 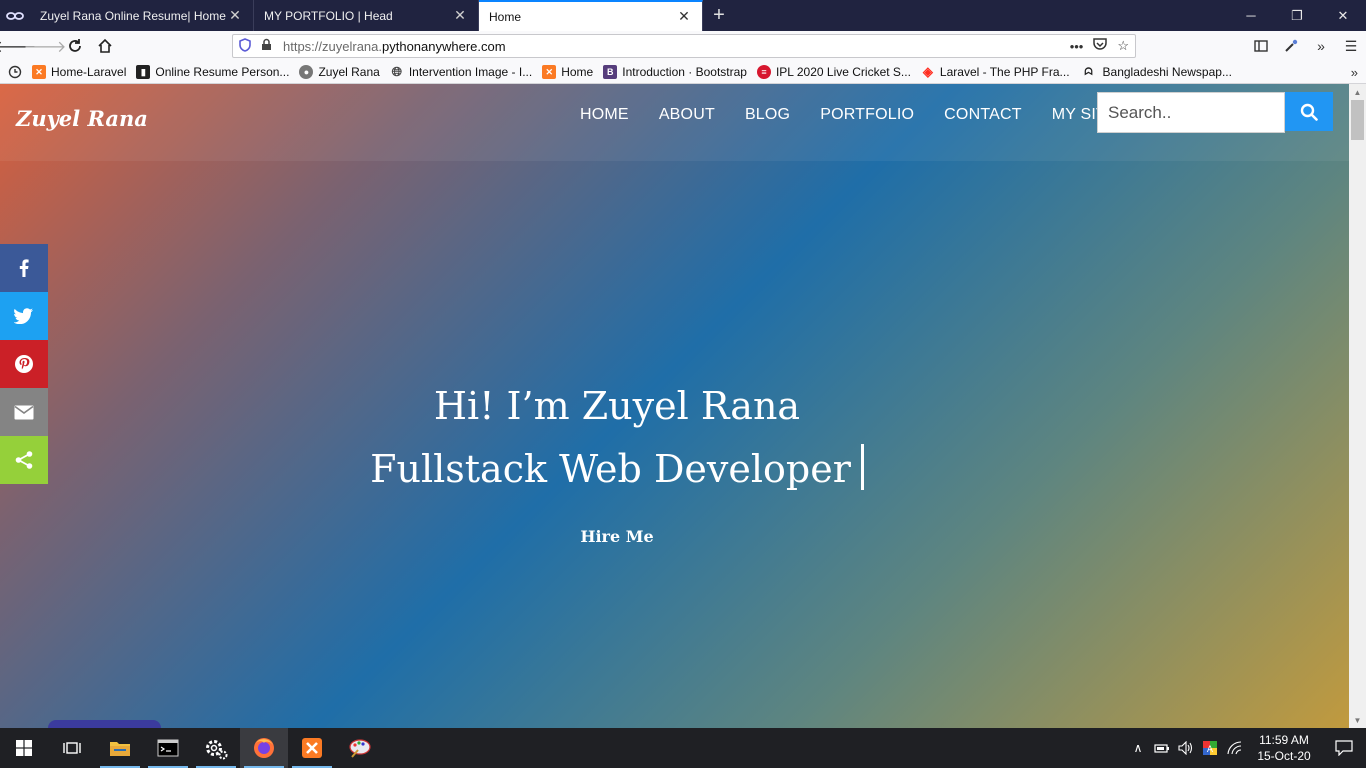 What do you see at coordinates (1297, 15) in the screenshot?
I see `restore-icon: ❐` at bounding box center [1297, 15].